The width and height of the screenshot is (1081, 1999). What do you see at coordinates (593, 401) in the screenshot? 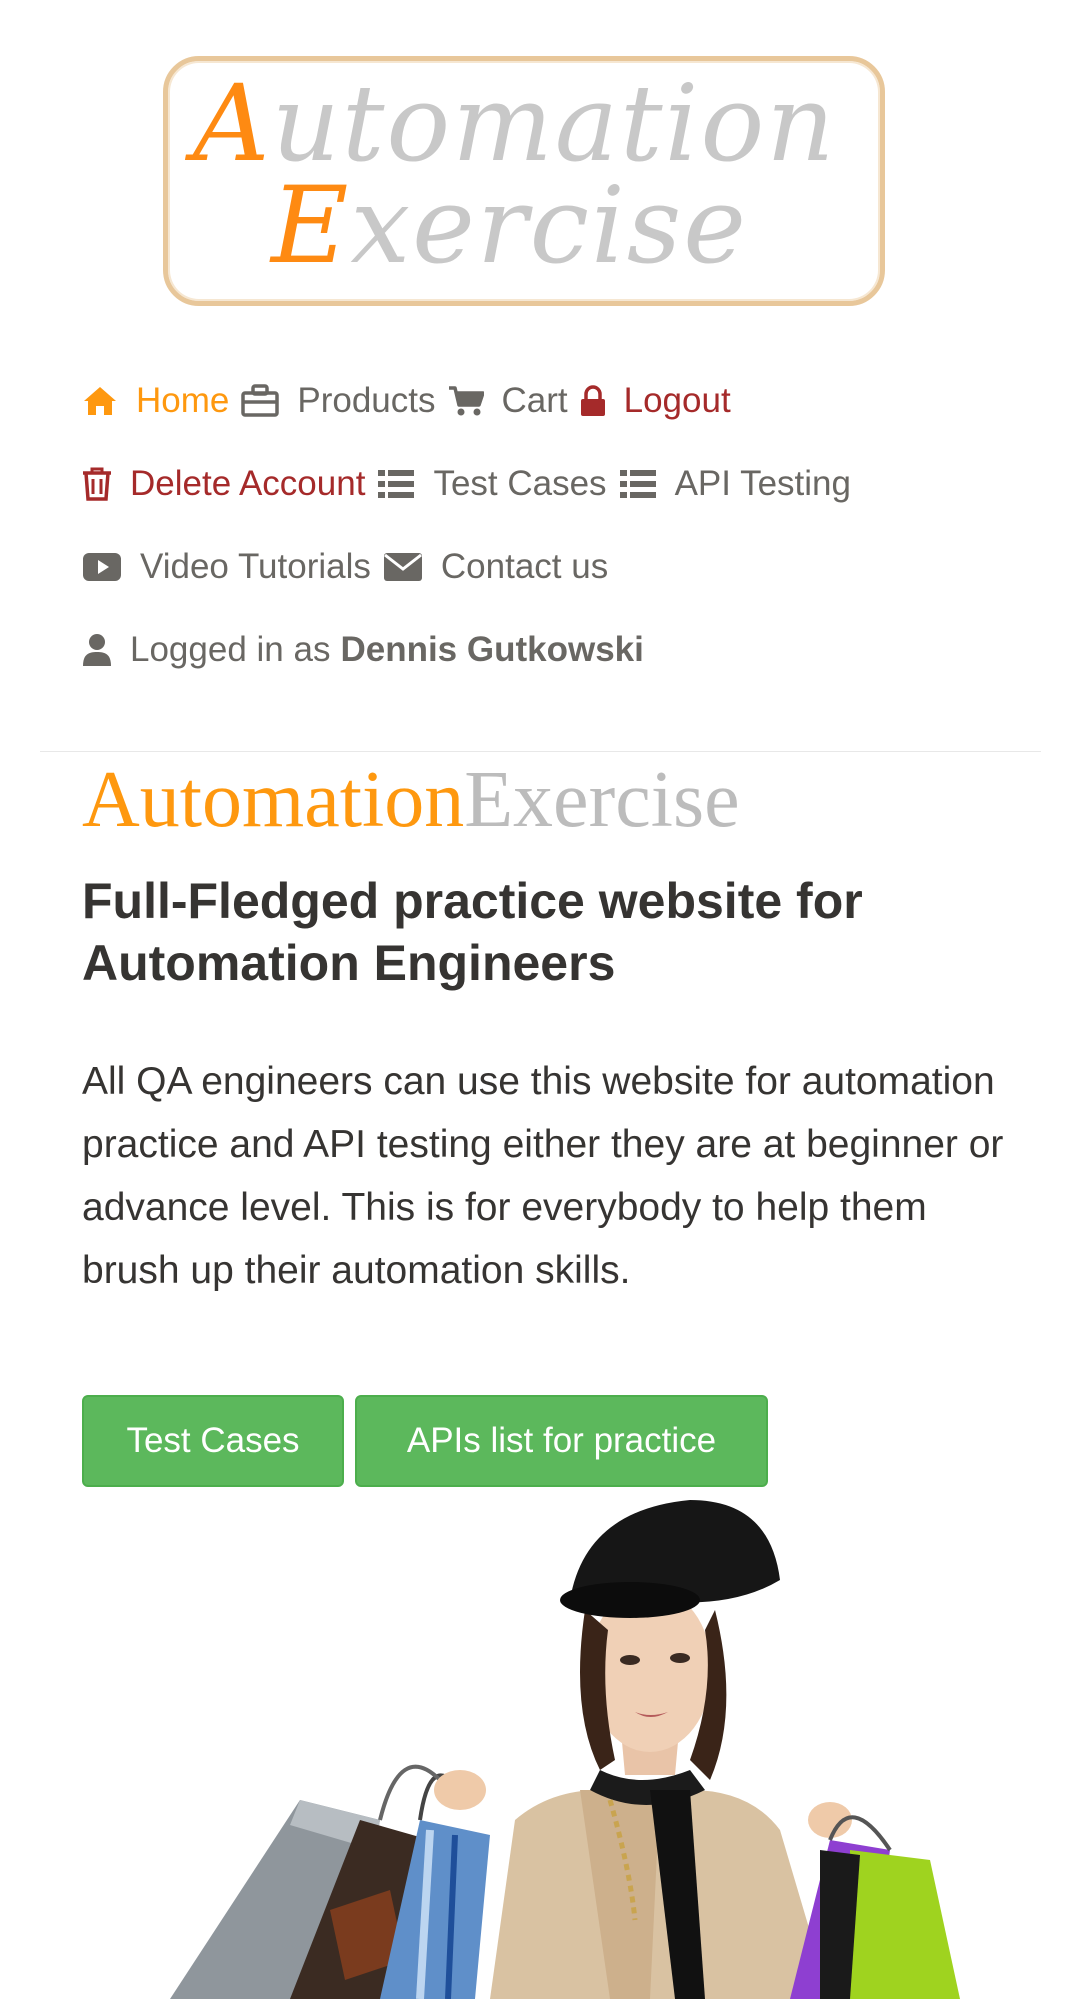
I see `lock-icon` at bounding box center [593, 401].